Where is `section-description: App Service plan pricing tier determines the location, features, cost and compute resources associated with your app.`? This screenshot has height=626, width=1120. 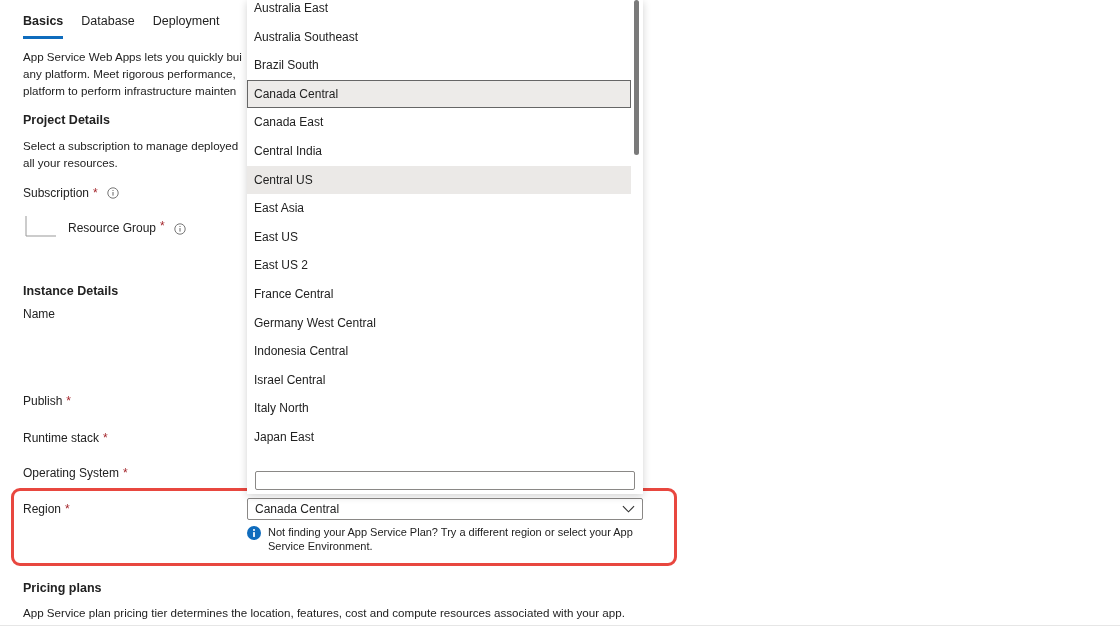 section-description: App Service plan pricing tier determines the location, features, cost and compute resources associated with your app. is located at coordinates (324, 612).